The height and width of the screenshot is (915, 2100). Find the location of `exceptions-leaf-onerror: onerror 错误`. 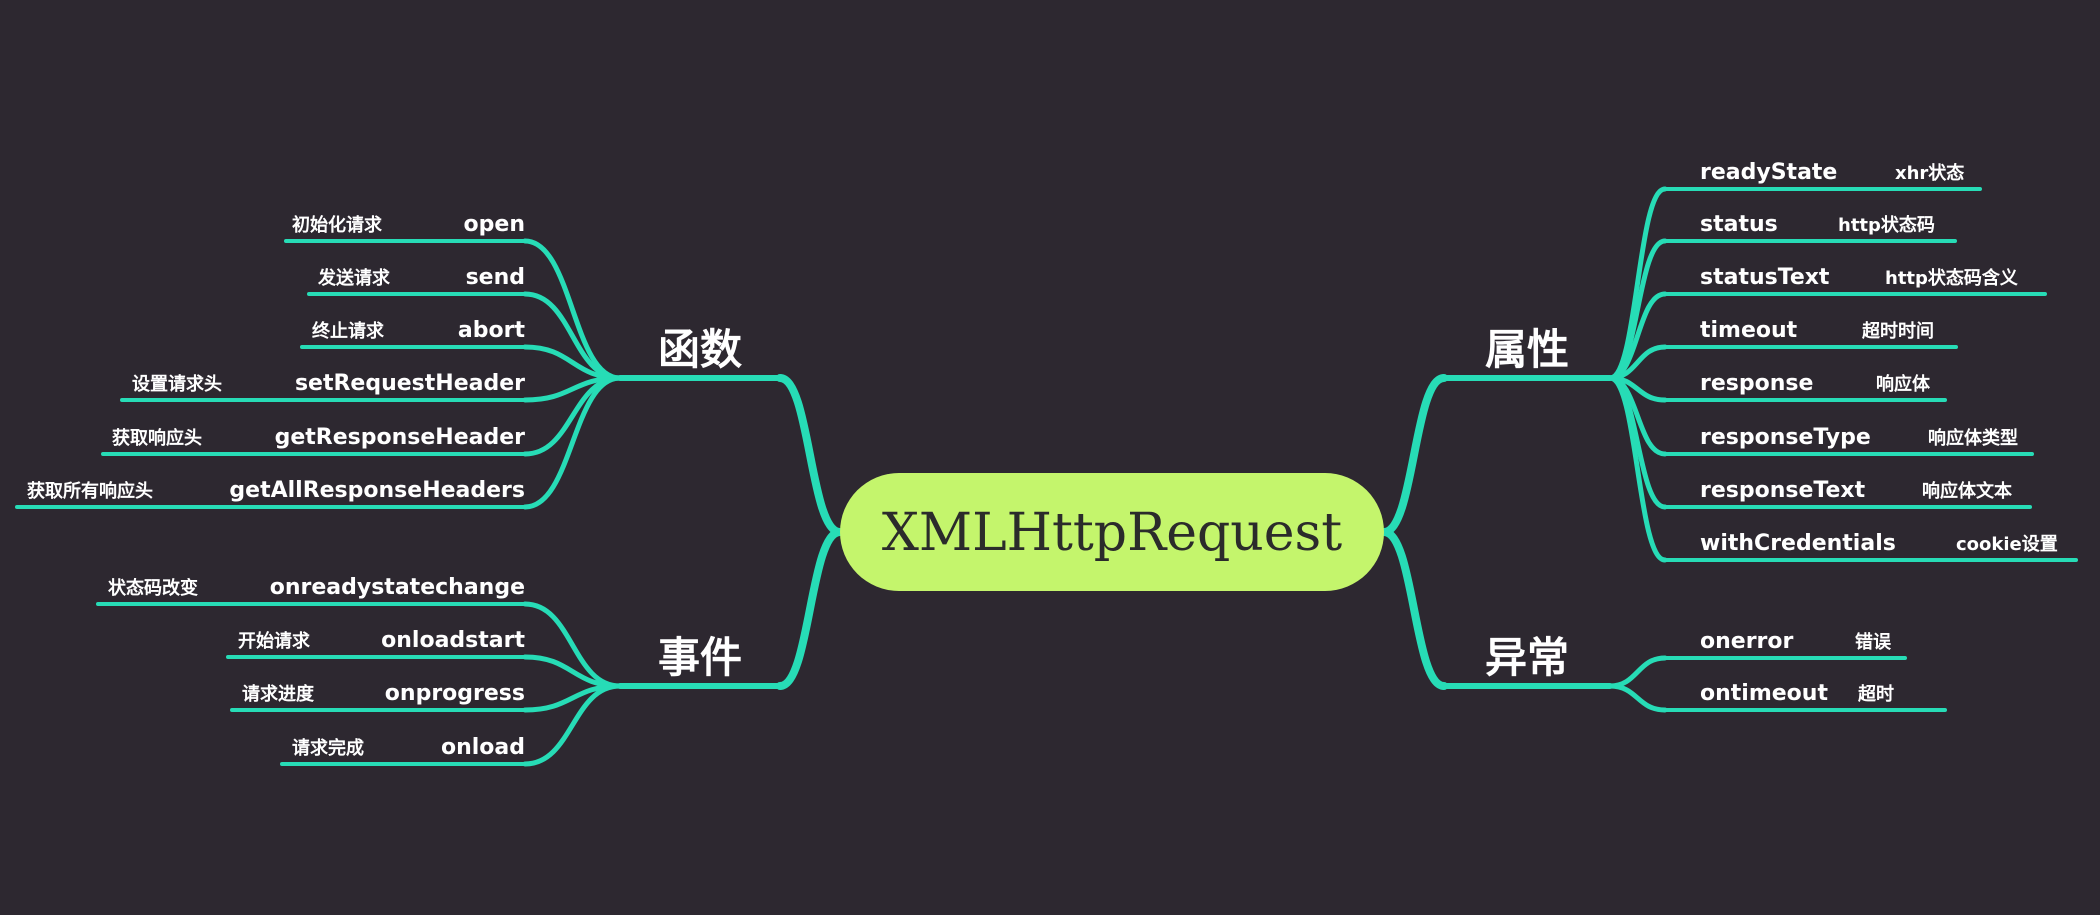

exceptions-leaf-onerror: onerror 错误 is located at coordinates (1796, 641).